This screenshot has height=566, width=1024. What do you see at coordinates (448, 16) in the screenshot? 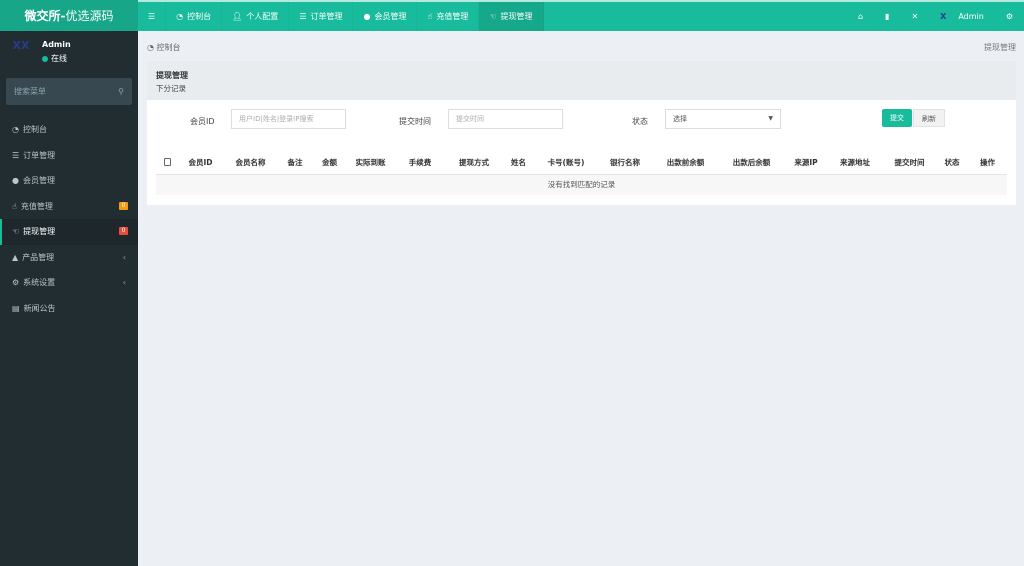
I see `tab-recharge: ☝︎ 充值管理` at bounding box center [448, 16].